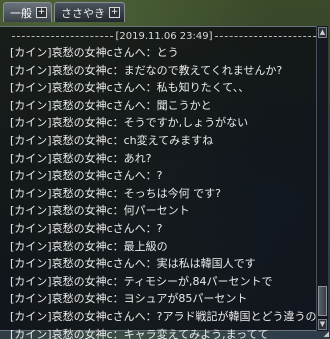 The height and width of the screenshot is (339, 330). Describe the element at coordinates (41, 12) in the screenshot. I see `tab-general-plus-icon: +` at that location.